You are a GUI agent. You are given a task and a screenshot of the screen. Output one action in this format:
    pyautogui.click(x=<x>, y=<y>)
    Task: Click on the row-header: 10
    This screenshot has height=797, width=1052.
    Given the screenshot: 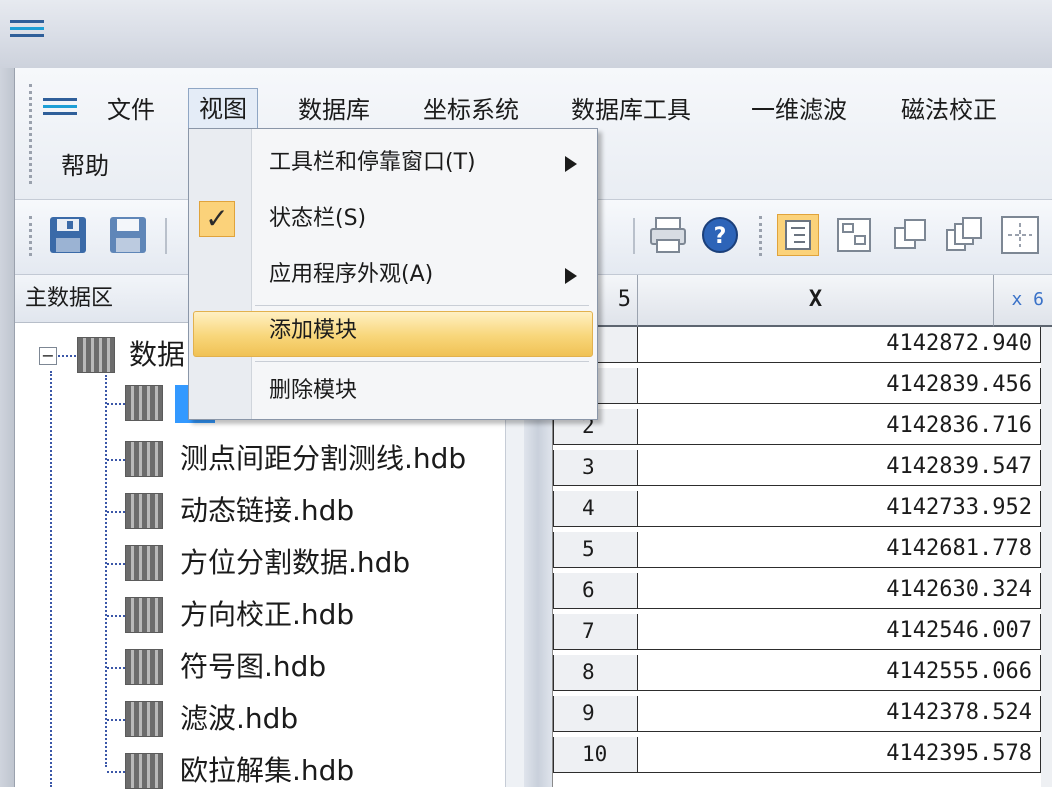 What is the action you would take?
    pyautogui.click(x=595, y=755)
    